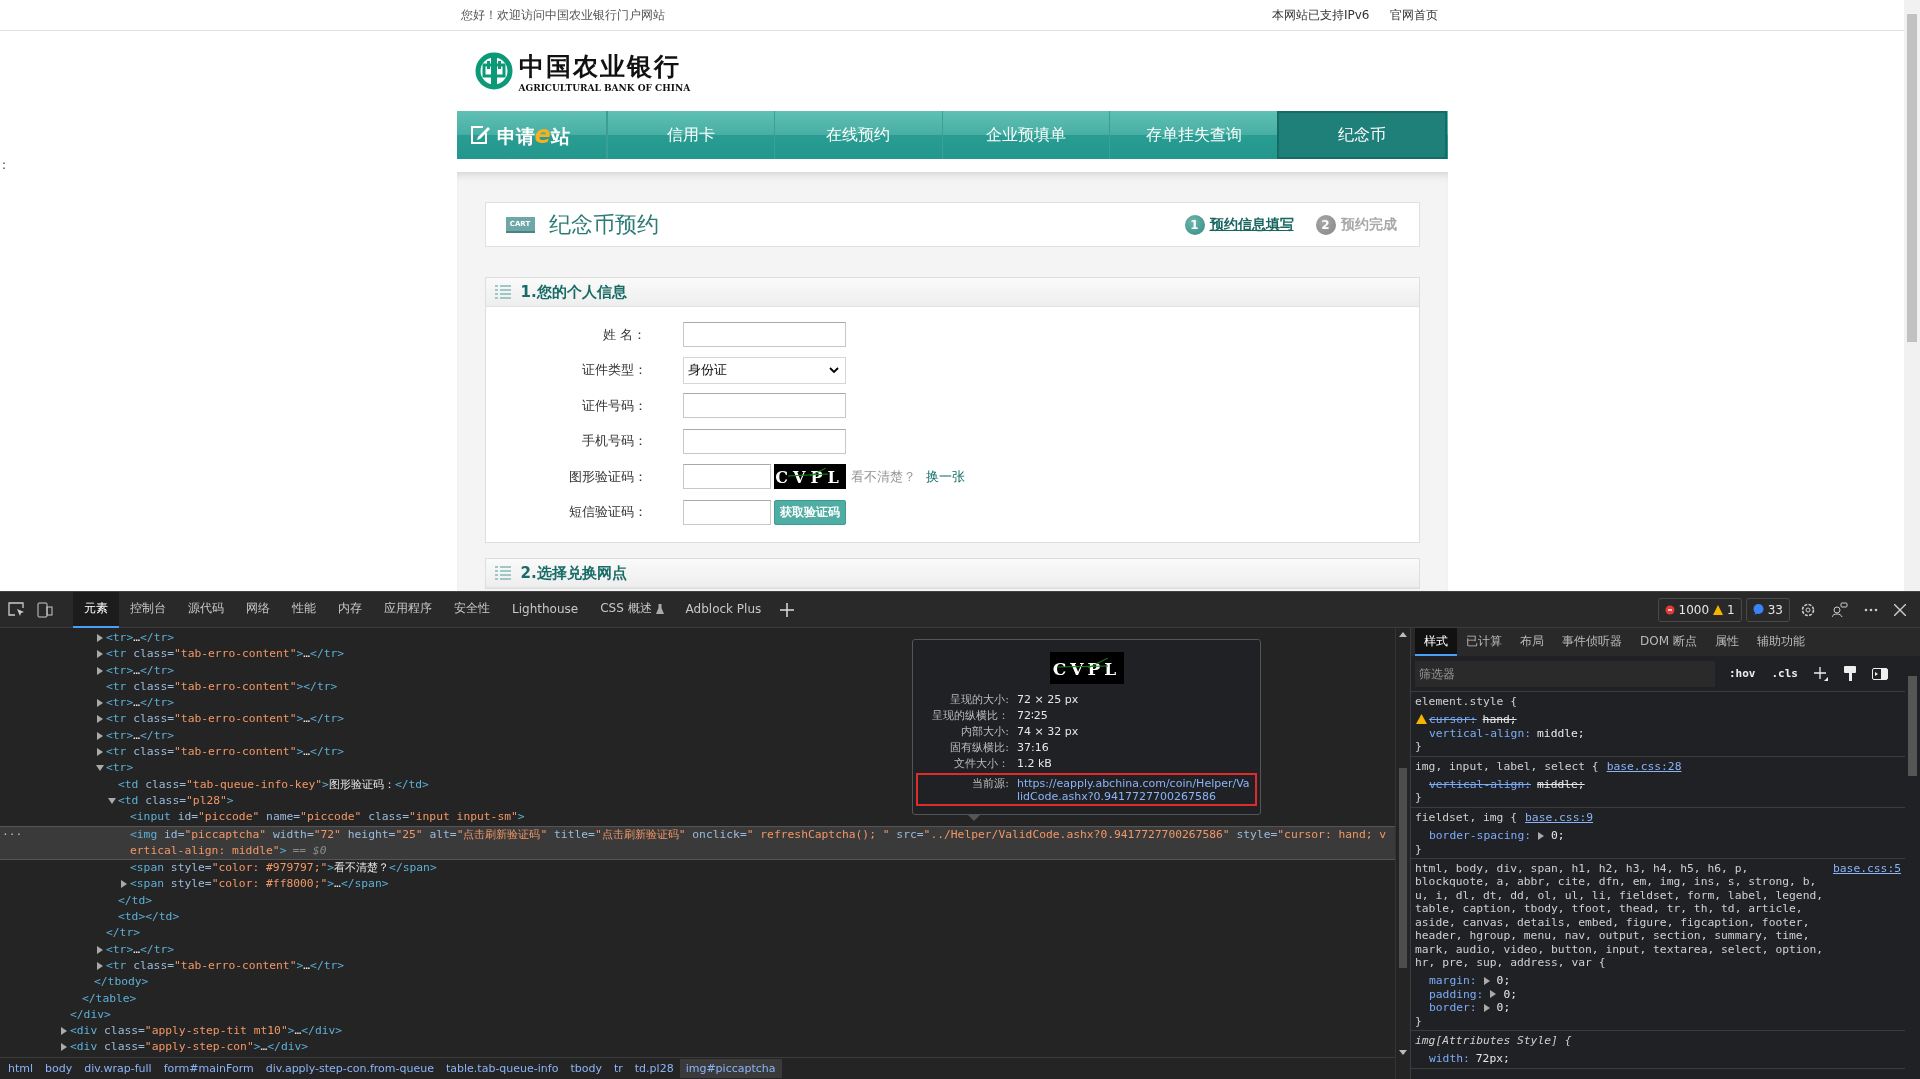  Describe the element at coordinates (472, 609) in the screenshot. I see `devtools-tab: 安全性` at that location.